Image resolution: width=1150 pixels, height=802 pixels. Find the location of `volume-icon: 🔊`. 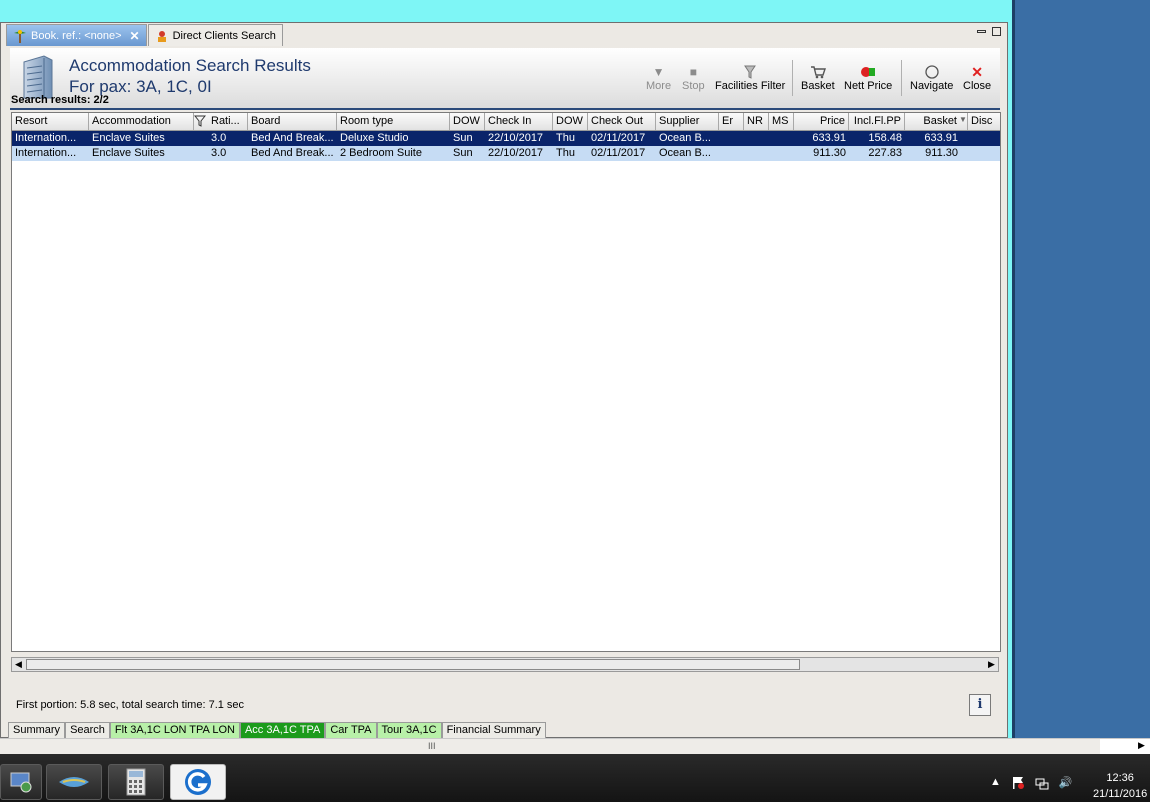

volume-icon: 🔊 is located at coordinates (1066, 784).